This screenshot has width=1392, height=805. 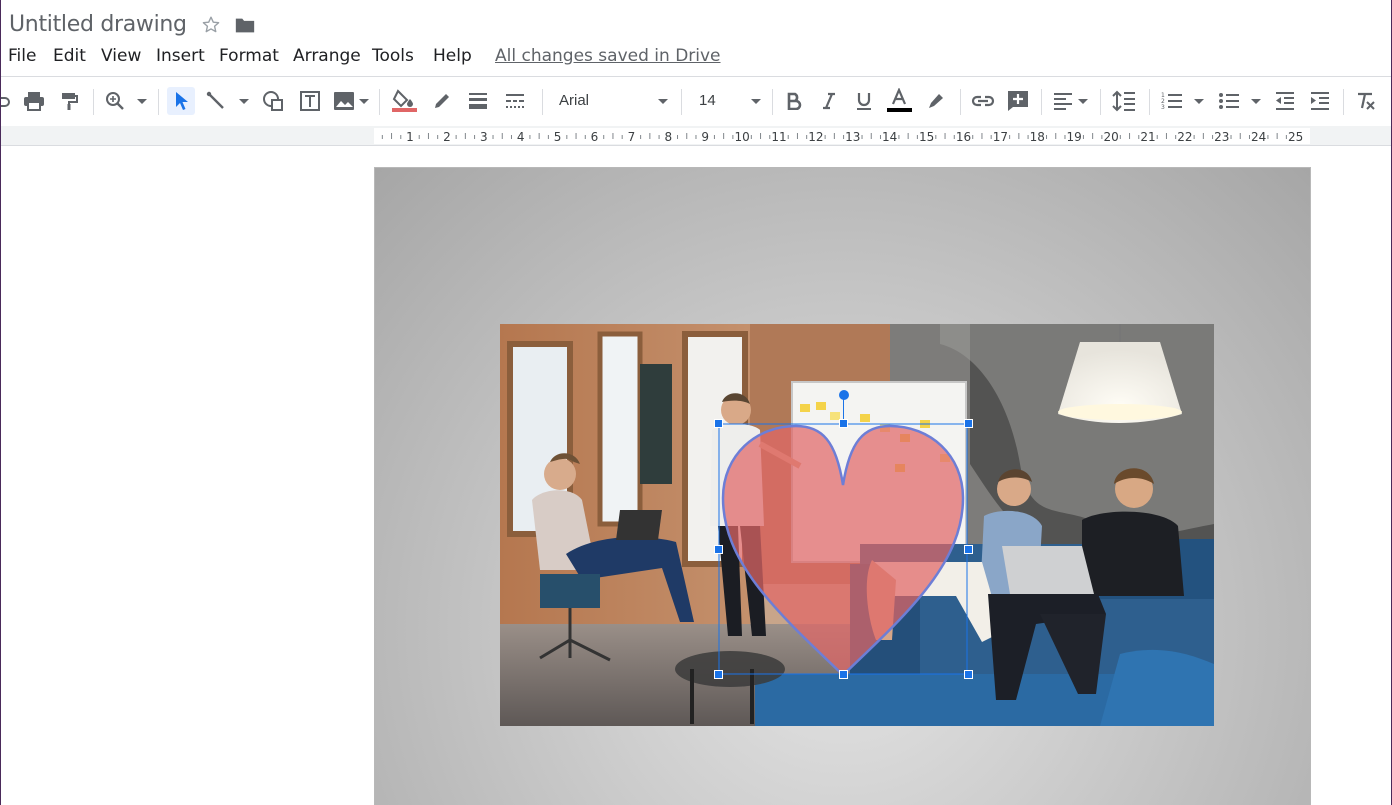 What do you see at coordinates (452, 56) in the screenshot?
I see `menu-help: Help` at bounding box center [452, 56].